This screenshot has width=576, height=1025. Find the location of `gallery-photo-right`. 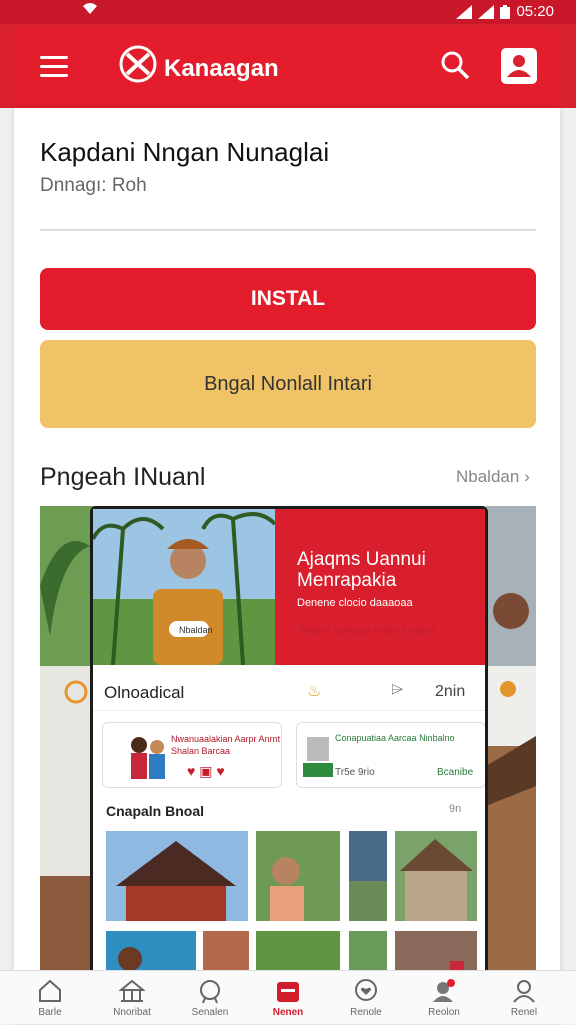

gallery-photo-right is located at coordinates (511, 761).